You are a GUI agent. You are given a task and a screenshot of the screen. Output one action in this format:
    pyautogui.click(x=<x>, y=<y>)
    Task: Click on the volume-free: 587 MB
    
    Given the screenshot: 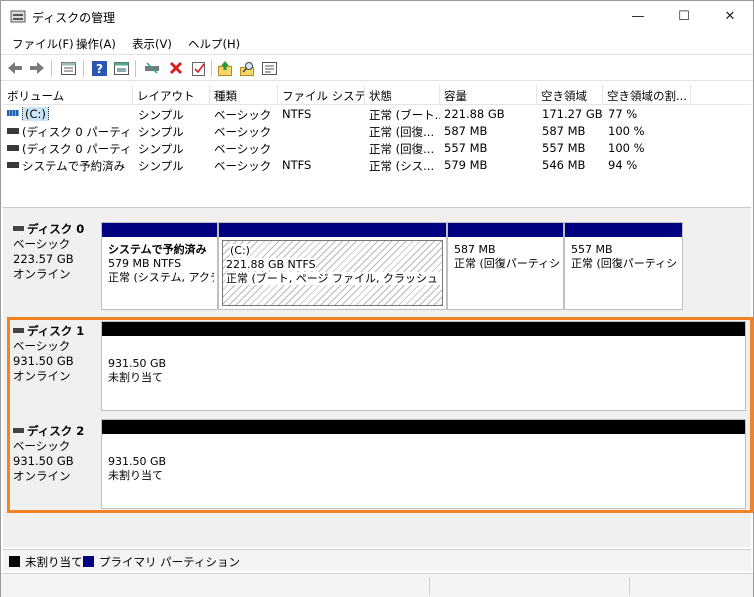 What is the action you would take?
    pyautogui.click(x=564, y=131)
    